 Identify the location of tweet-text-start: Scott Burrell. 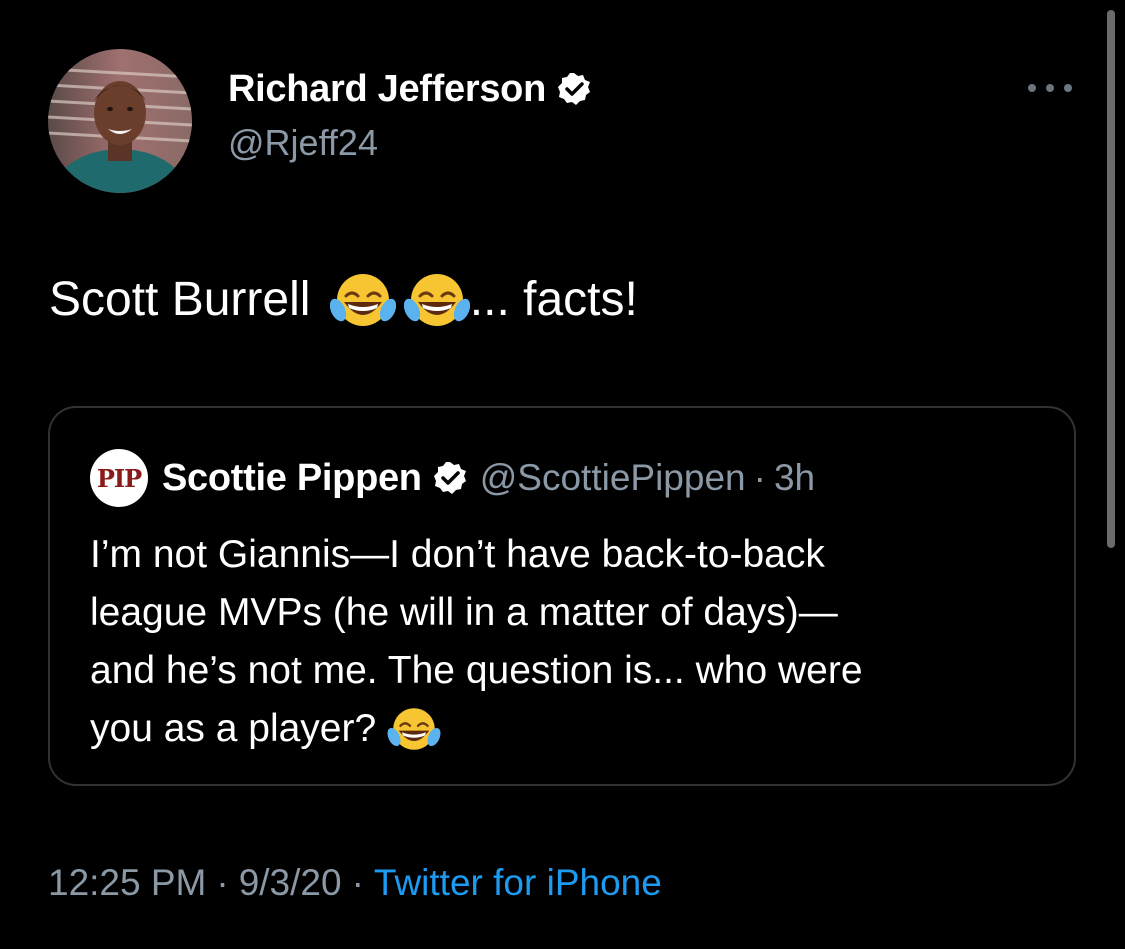
(186, 299).